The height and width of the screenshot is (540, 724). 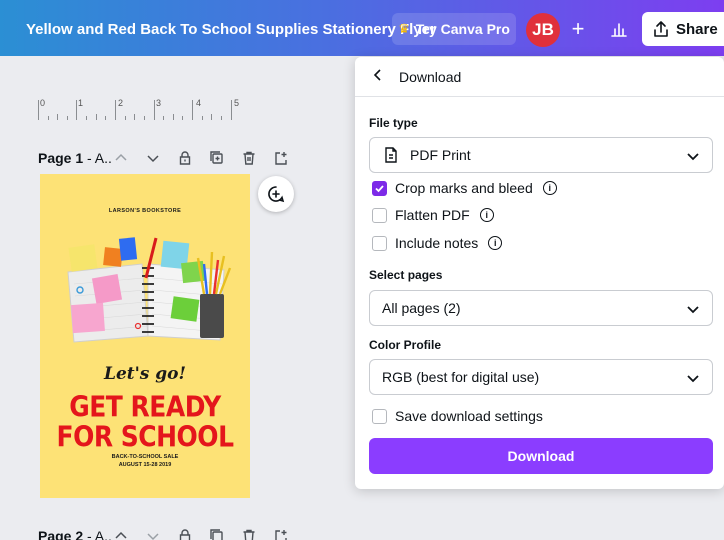 What do you see at coordinates (201, 533) in the screenshot?
I see `page-2-tools` at bounding box center [201, 533].